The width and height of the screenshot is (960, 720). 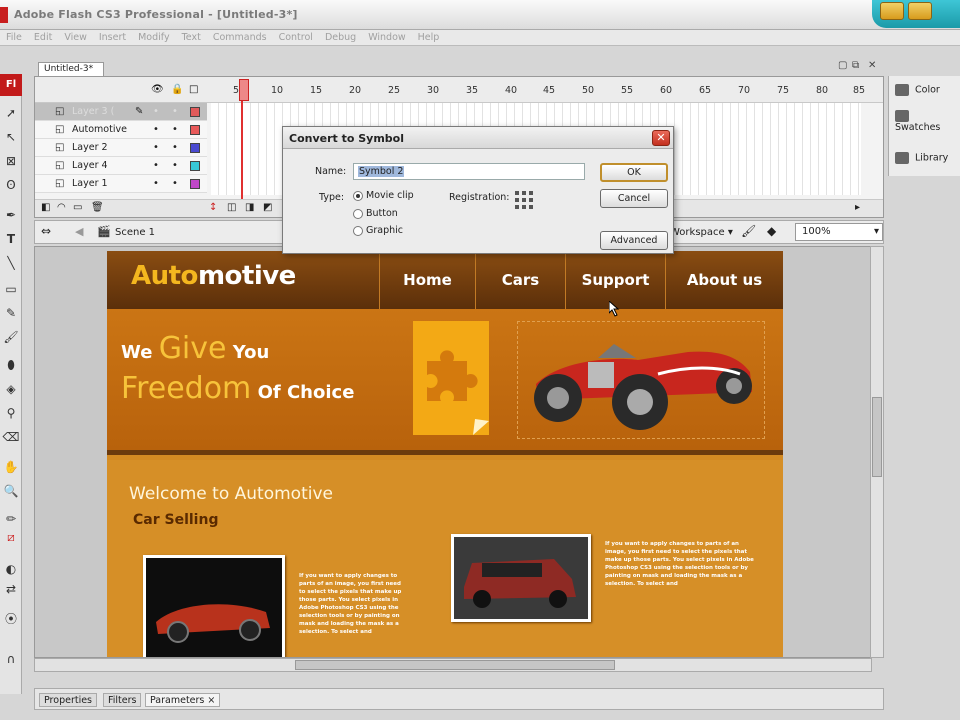 What do you see at coordinates (112, 36) in the screenshot?
I see `menu-insert: Insert` at bounding box center [112, 36].